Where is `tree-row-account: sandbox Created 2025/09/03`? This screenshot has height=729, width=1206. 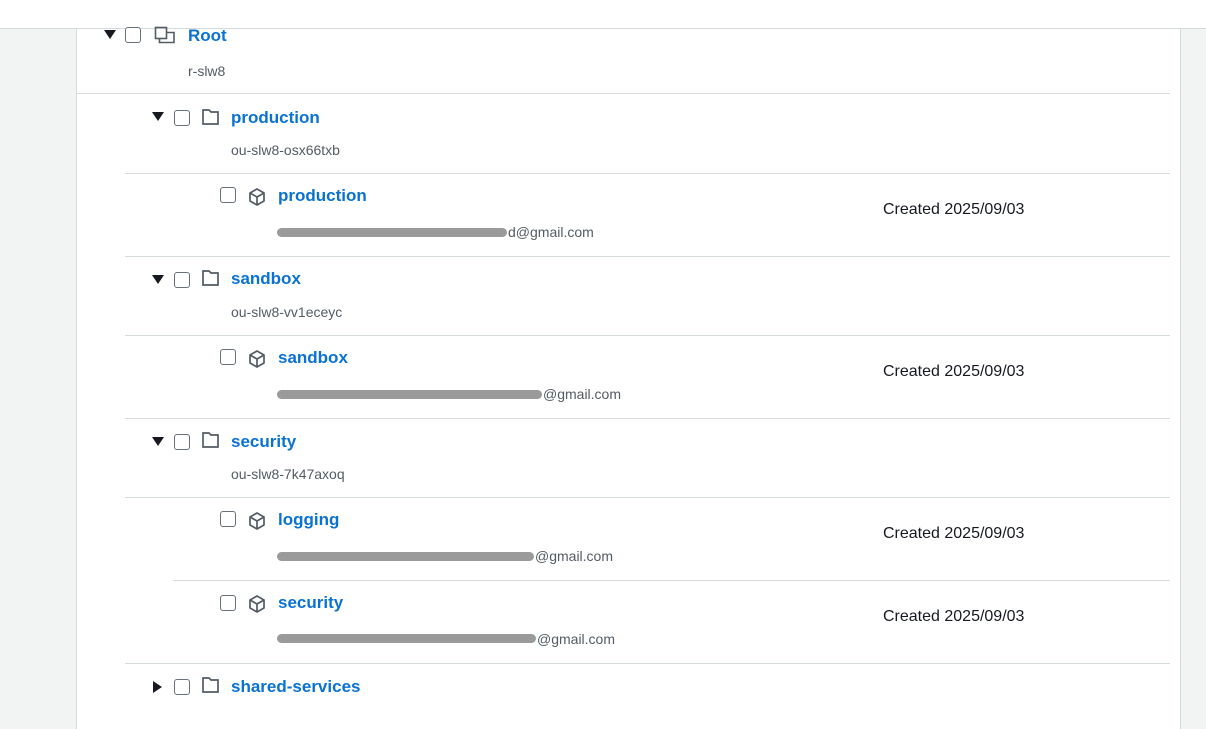 tree-row-account: sandbox Created 2025/09/03 is located at coordinates (628, 377).